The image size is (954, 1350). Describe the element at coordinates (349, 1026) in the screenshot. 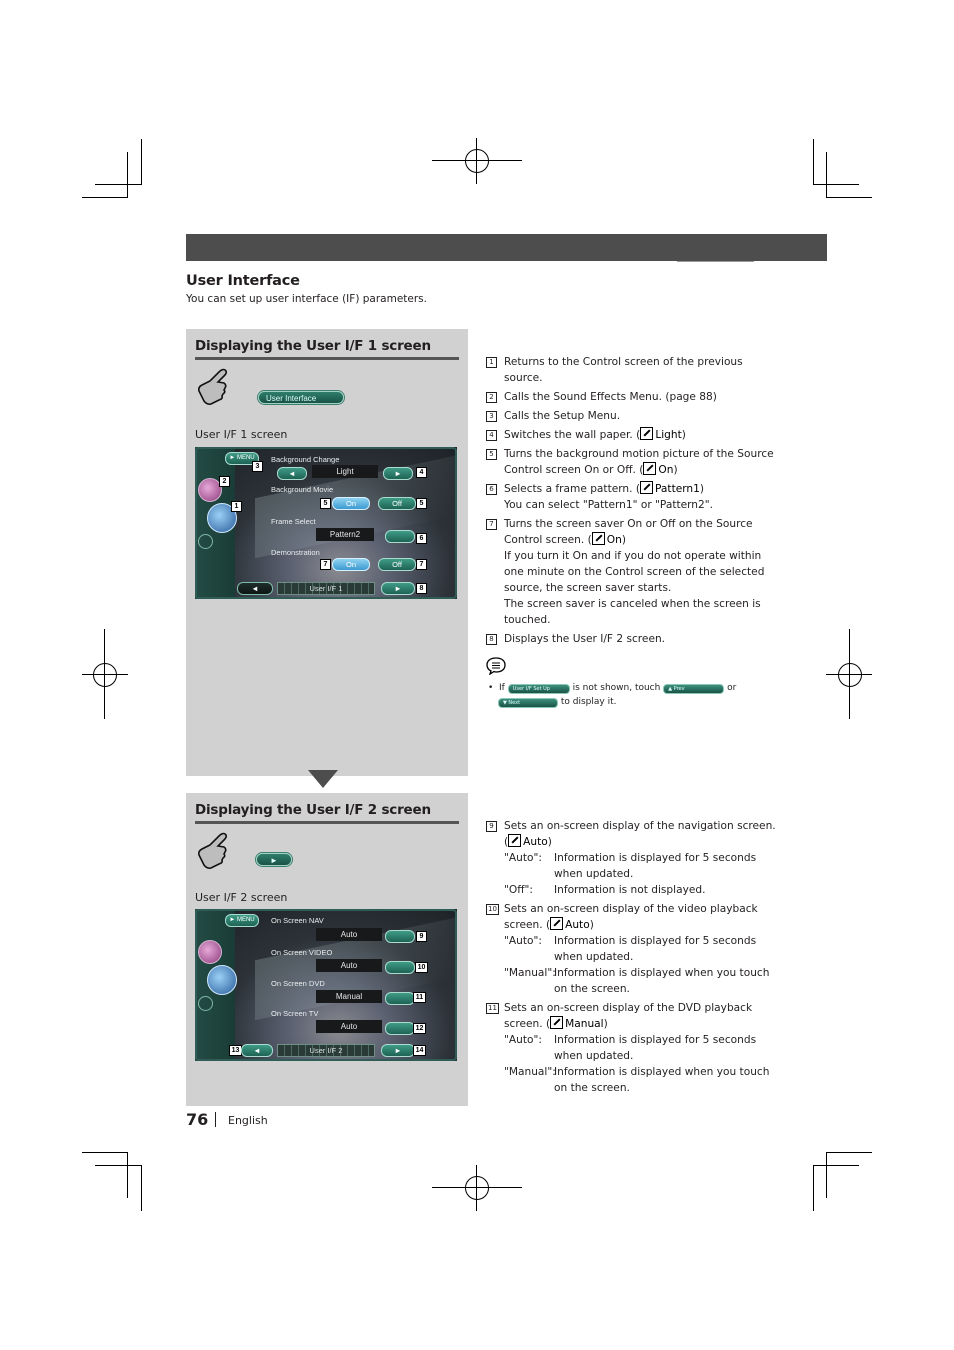

I see `tv-value: Auto` at that location.